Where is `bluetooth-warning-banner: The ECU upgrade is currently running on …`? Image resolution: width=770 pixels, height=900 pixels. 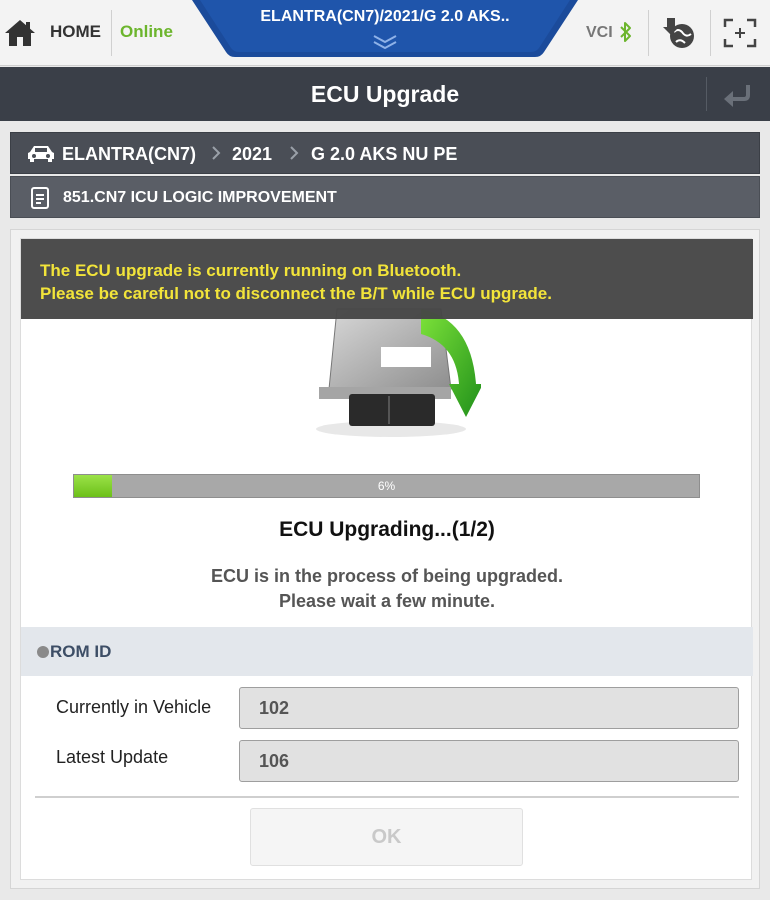 bluetooth-warning-banner: The ECU upgrade is currently running on … is located at coordinates (387, 279).